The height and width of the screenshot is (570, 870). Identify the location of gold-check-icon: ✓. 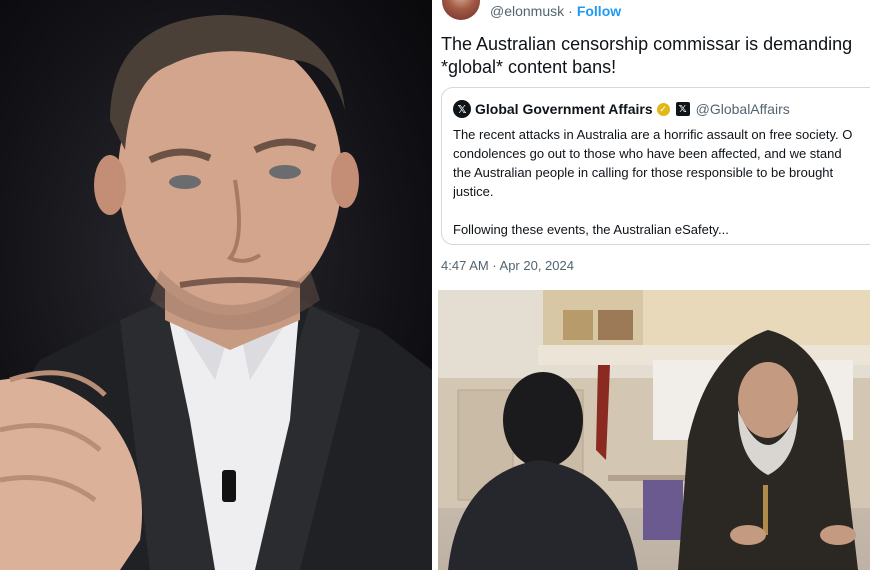
(663, 109).